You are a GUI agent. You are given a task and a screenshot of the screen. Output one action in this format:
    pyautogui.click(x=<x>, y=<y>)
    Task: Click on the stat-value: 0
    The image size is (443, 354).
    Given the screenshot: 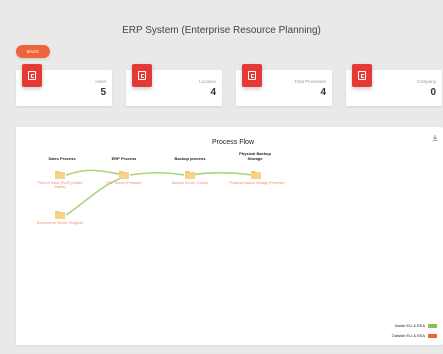 What is the action you would take?
    pyautogui.click(x=433, y=92)
    